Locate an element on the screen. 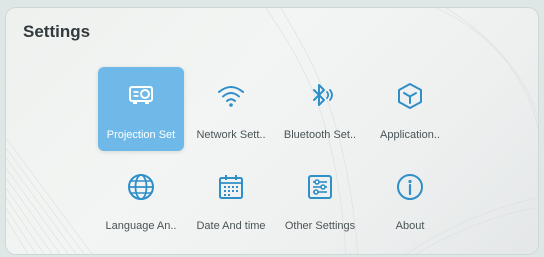  page-title: Settings is located at coordinates (57, 31).